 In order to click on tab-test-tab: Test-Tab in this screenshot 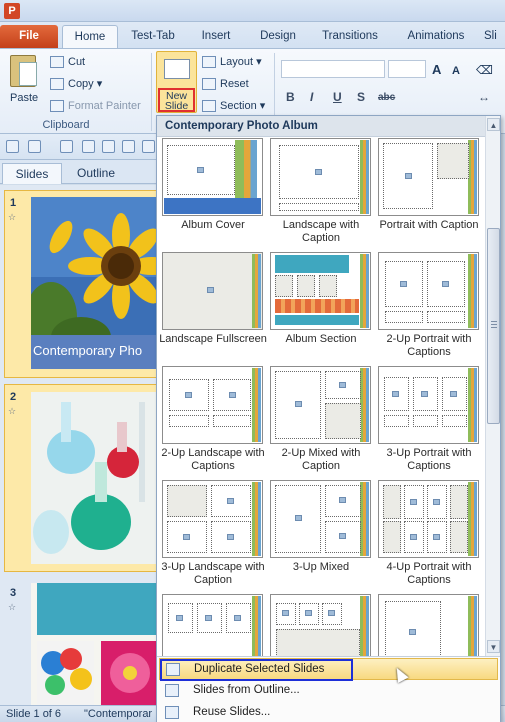, I will do `click(153, 36)`.